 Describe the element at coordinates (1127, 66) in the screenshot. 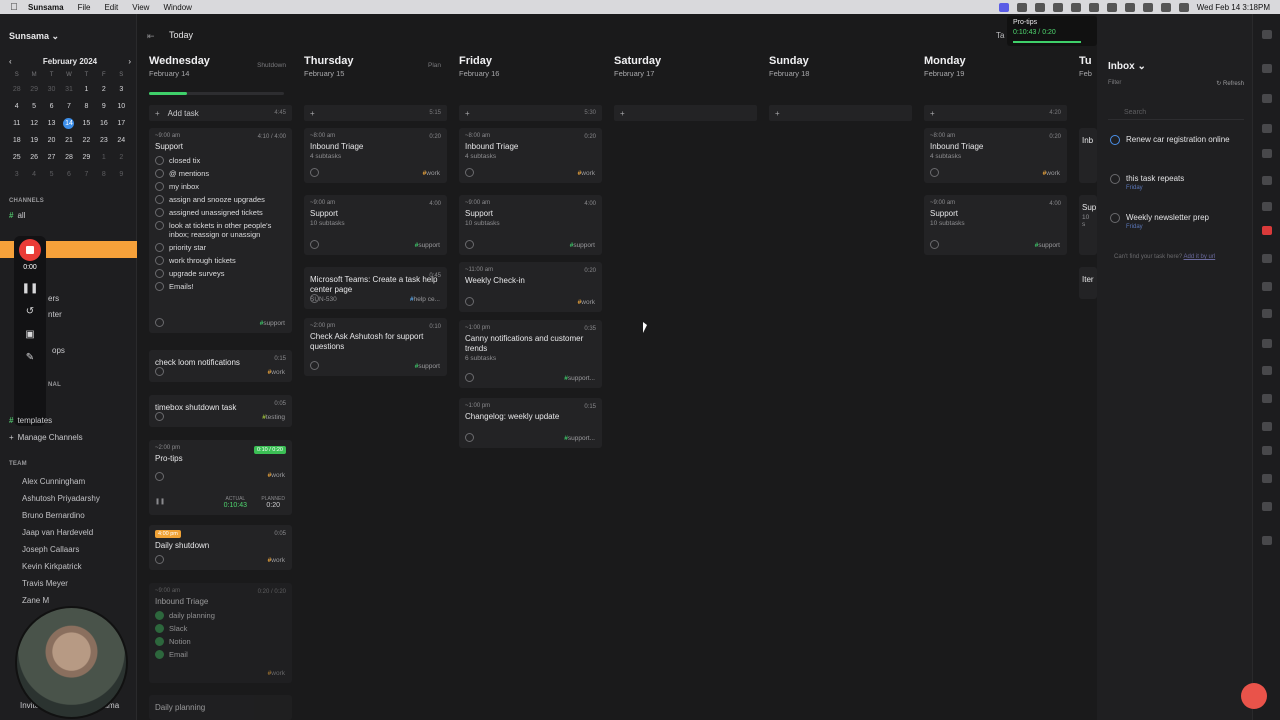

I see `inbox-title: Inbox ⌄` at that location.